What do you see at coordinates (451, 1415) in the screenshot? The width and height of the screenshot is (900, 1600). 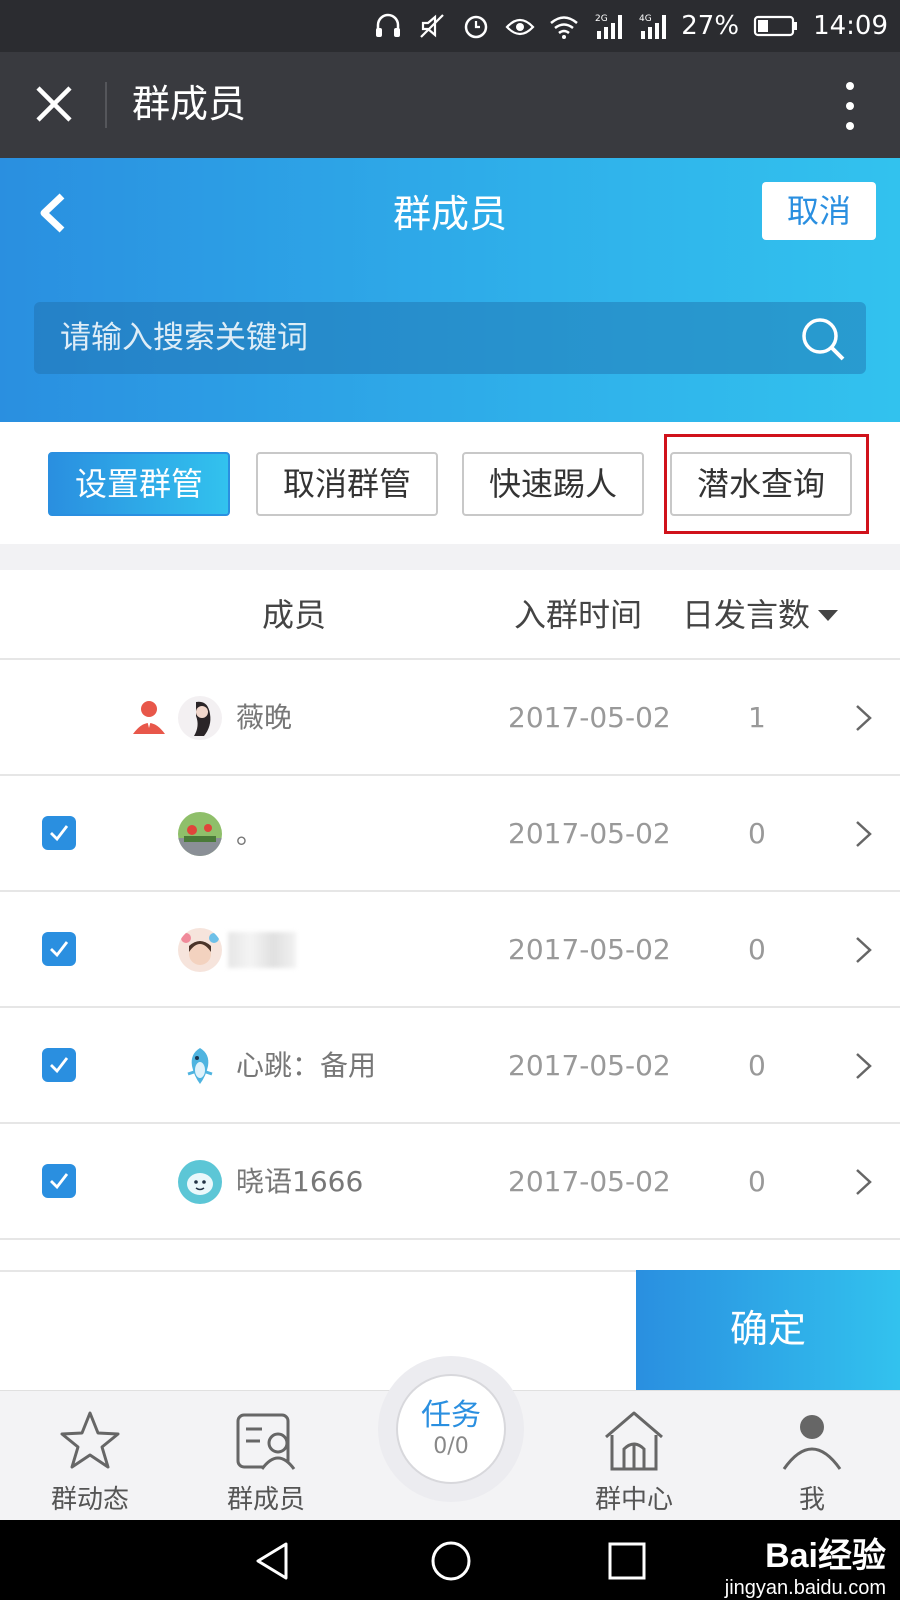 I see `task-label: 任务` at bounding box center [451, 1415].